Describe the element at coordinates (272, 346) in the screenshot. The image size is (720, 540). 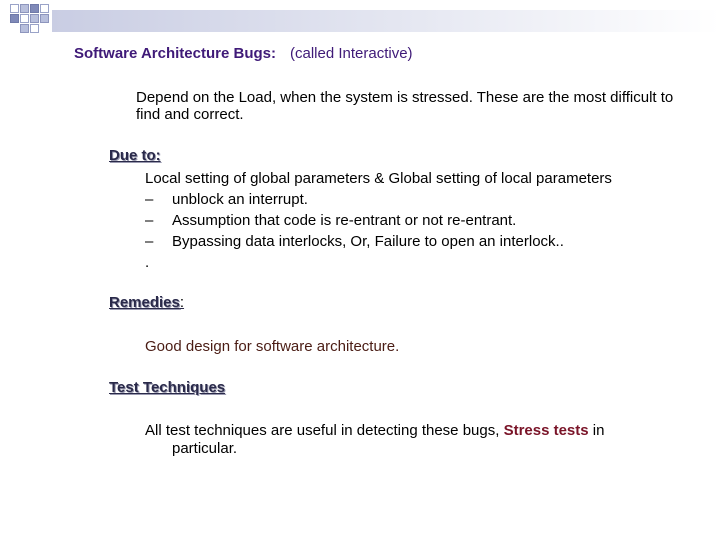
I see `remedies-text: Good design for software architecture.` at that location.